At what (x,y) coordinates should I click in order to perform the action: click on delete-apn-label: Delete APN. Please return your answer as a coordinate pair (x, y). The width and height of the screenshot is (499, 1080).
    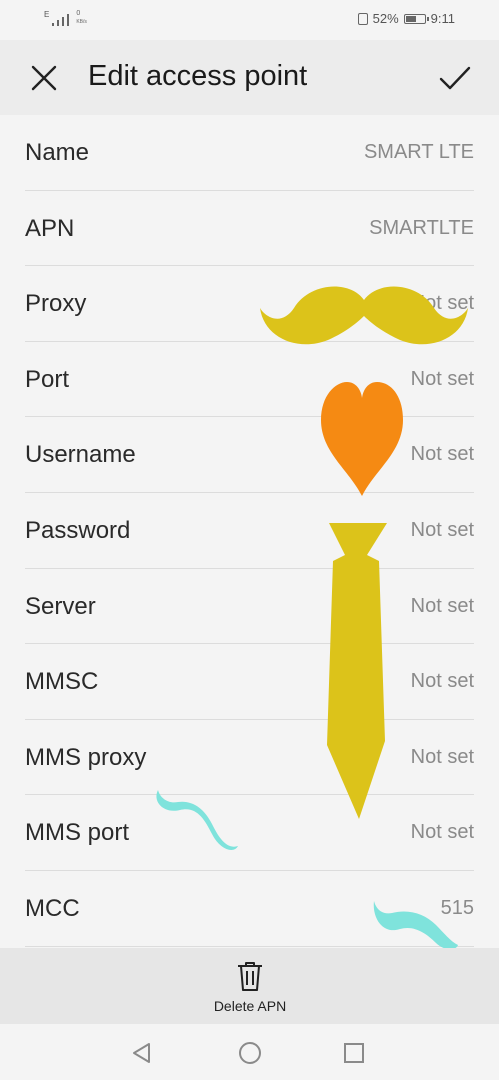
    Looking at the image, I should click on (250, 1006).